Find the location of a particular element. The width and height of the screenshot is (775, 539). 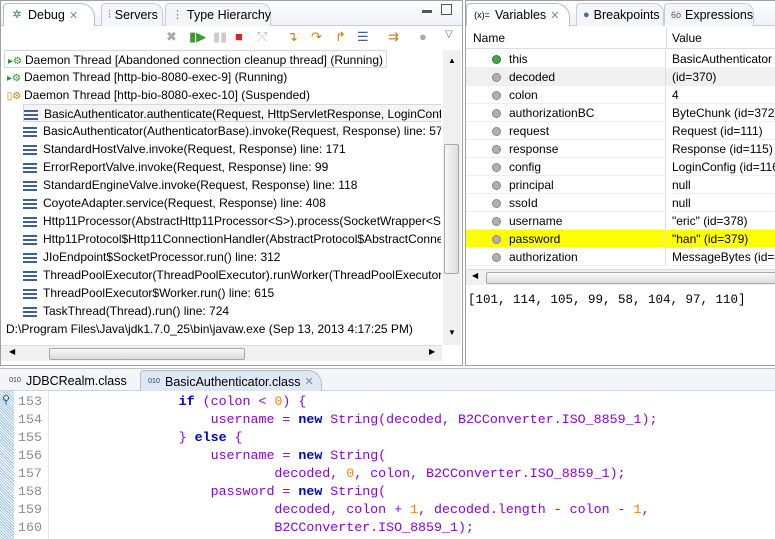

tab-breakpoints: ● Breakpoints is located at coordinates (620, 14).